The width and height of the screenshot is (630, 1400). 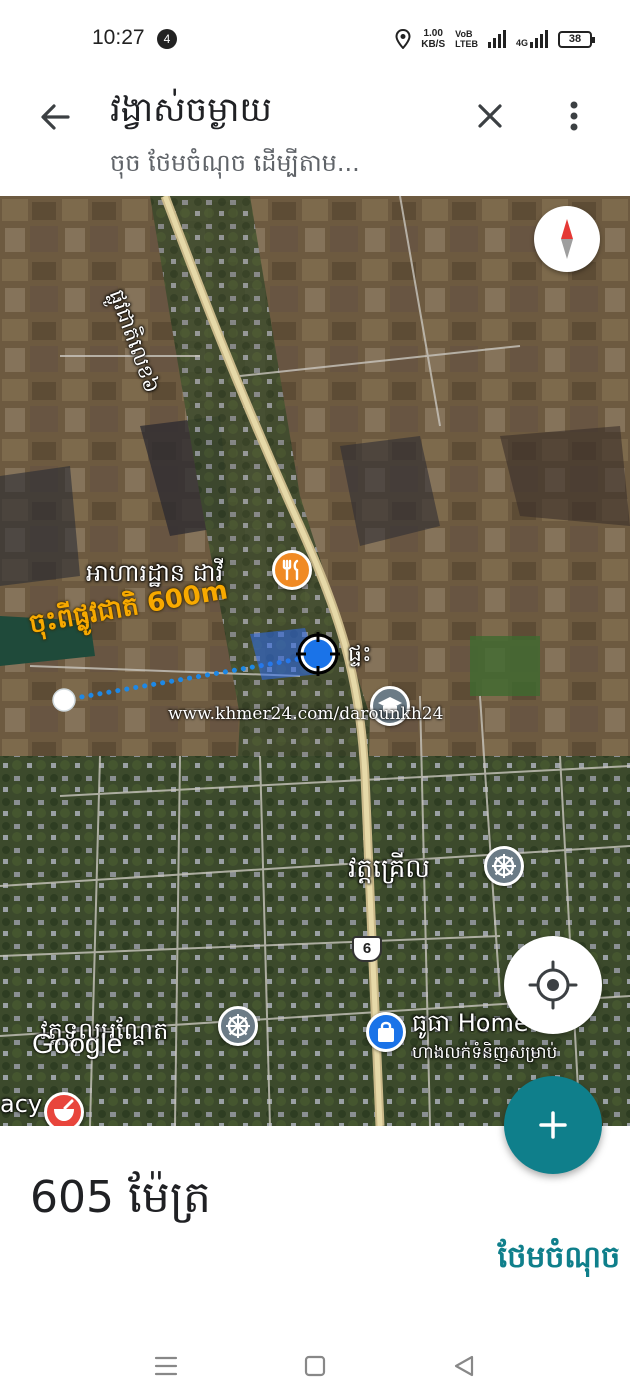 What do you see at coordinates (120, 1197) in the screenshot?
I see `measured-distance: 605 ម៉ែត្រ` at bounding box center [120, 1197].